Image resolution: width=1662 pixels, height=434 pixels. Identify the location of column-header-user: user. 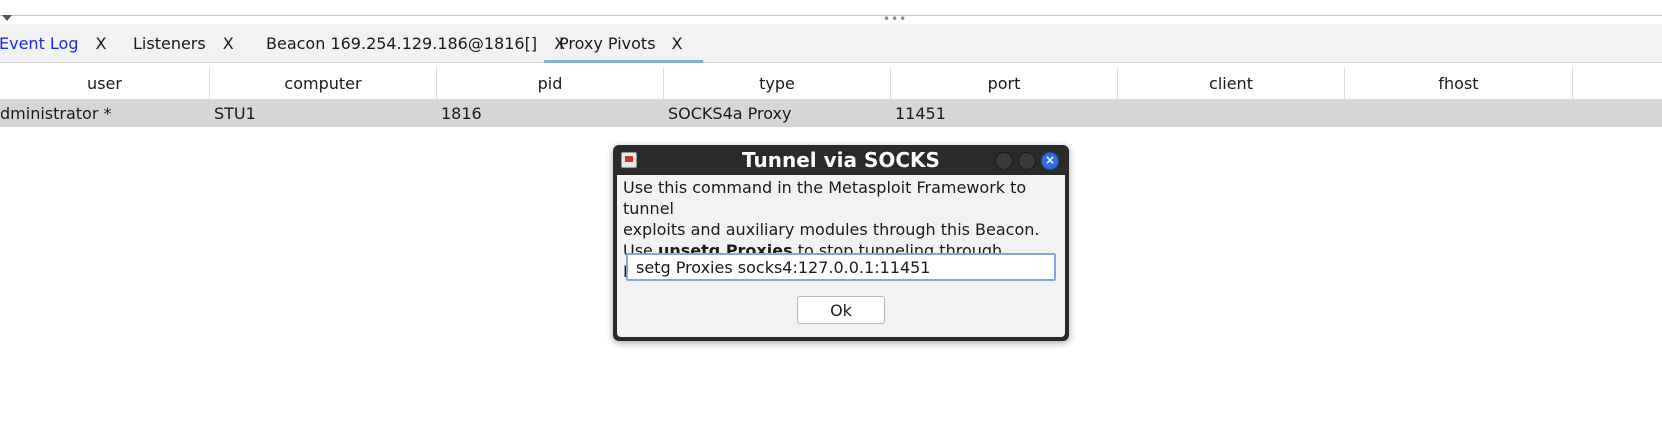
(105, 83).